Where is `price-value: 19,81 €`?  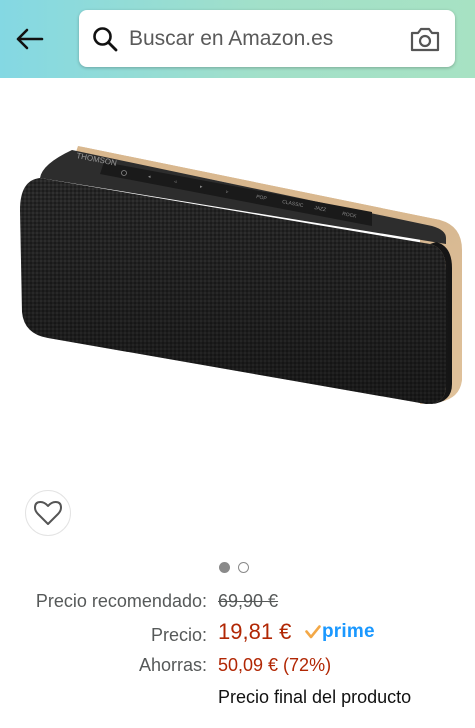
price-value: 19,81 € is located at coordinates (255, 631).